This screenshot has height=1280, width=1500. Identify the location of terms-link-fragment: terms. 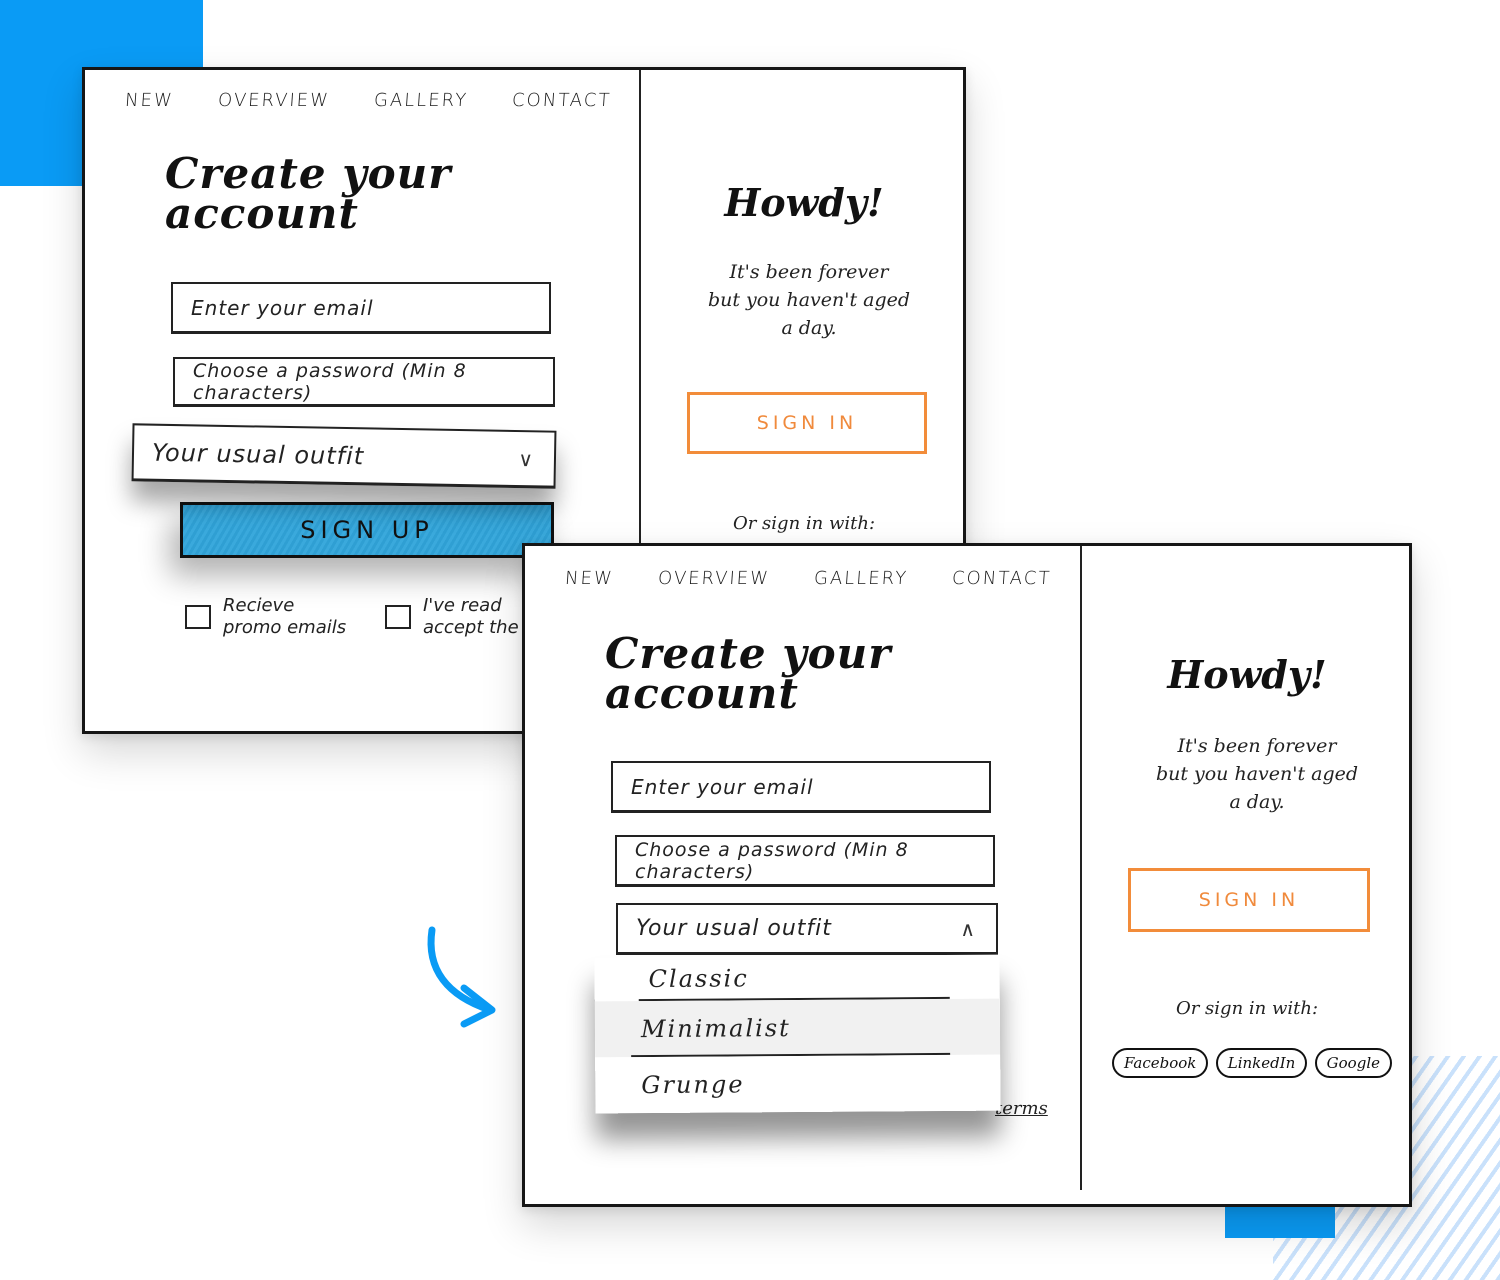
(1021, 1108).